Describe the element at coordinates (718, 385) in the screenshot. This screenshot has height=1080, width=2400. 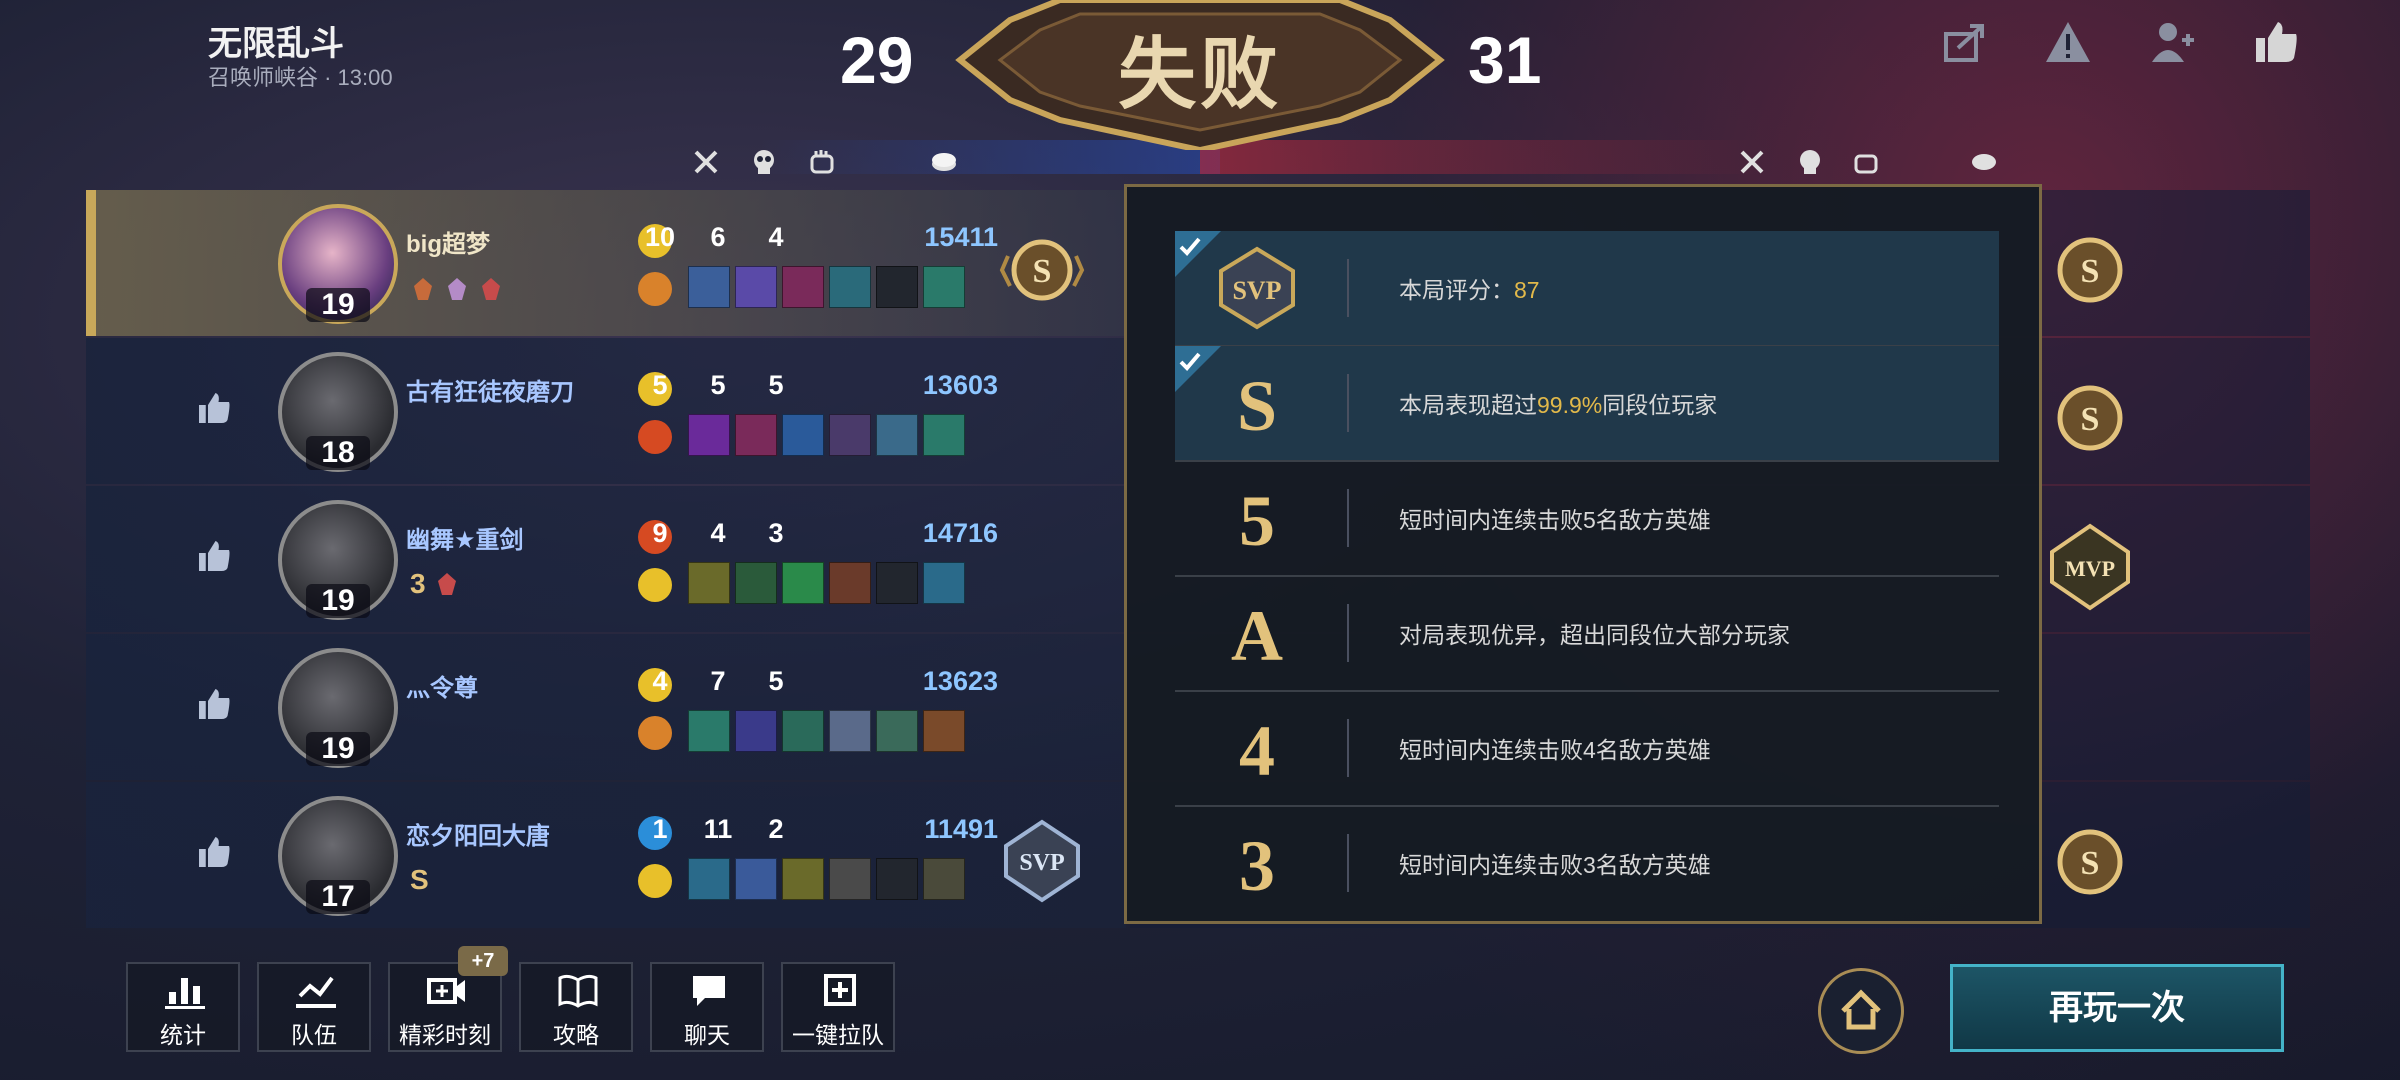
I see `deaths-value: 5` at that location.